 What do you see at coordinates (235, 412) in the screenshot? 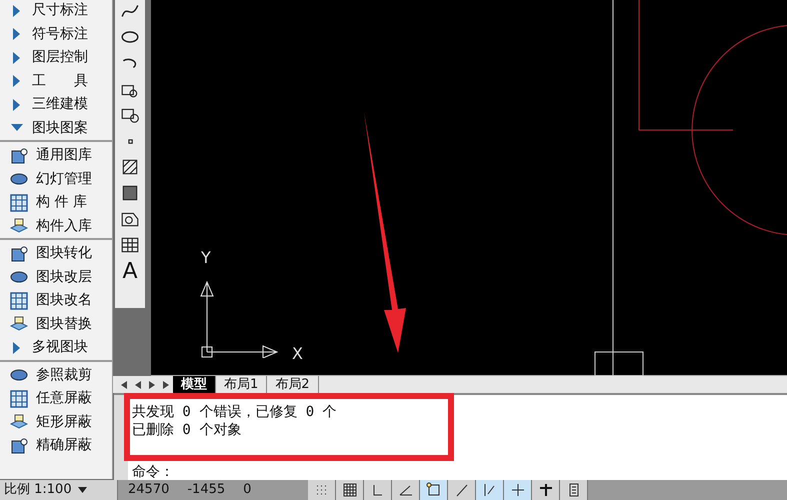
I see `command-output-line: 共发现 0 个错误，已修复 0 个` at bounding box center [235, 412].